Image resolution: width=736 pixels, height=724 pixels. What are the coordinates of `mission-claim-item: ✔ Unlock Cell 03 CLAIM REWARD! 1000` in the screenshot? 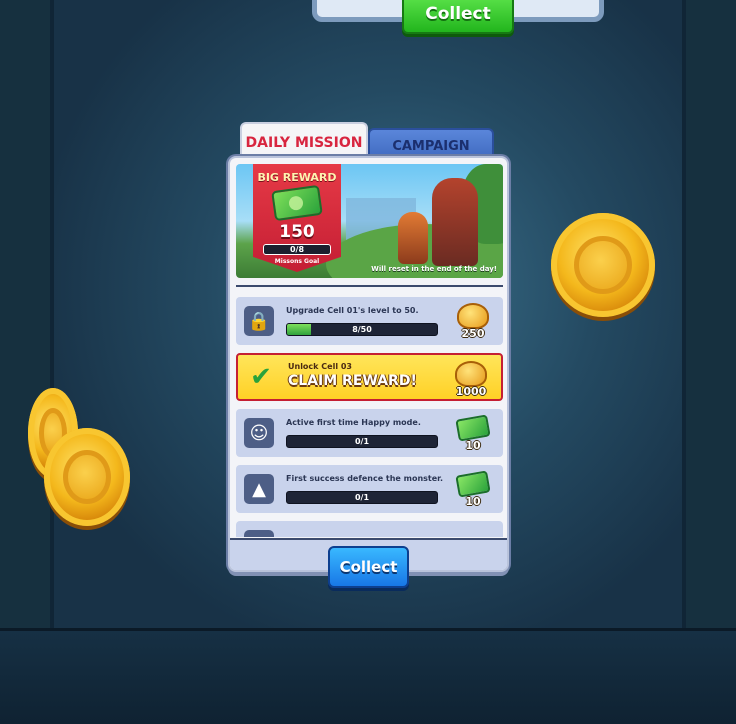 It's located at (369, 377).